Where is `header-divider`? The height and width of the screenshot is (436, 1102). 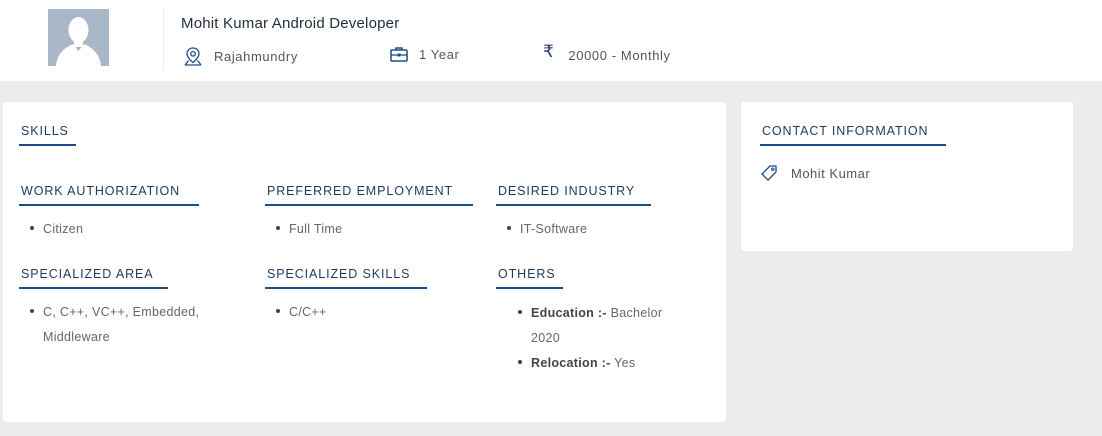
header-divider is located at coordinates (163, 39).